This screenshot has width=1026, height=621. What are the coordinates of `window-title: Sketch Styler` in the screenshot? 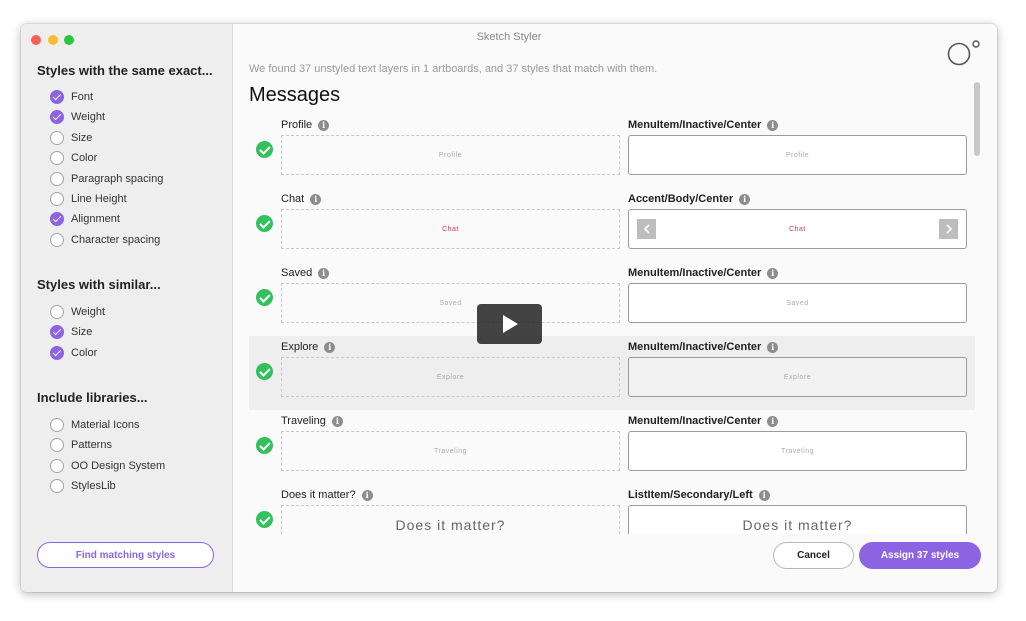 It's located at (509, 37).